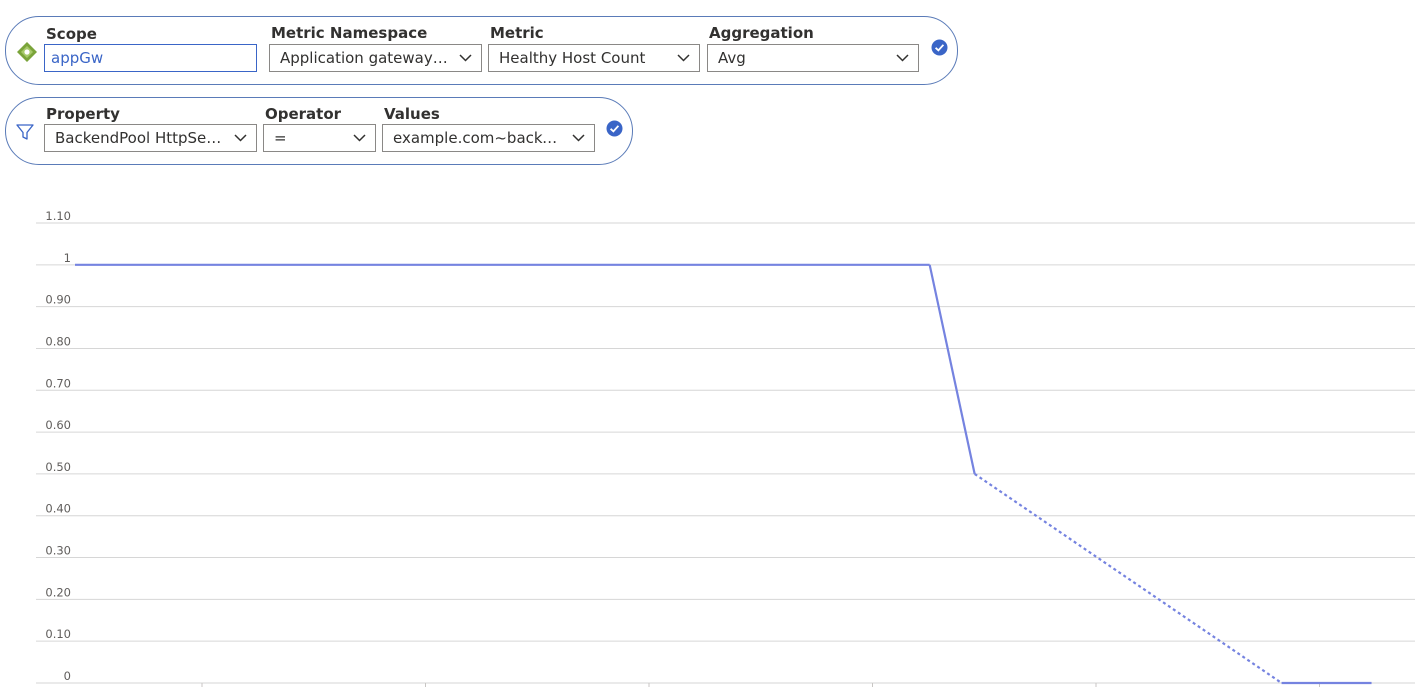 This screenshot has width=1415, height=695. What do you see at coordinates (412, 114) in the screenshot?
I see `values-label: Values` at bounding box center [412, 114].